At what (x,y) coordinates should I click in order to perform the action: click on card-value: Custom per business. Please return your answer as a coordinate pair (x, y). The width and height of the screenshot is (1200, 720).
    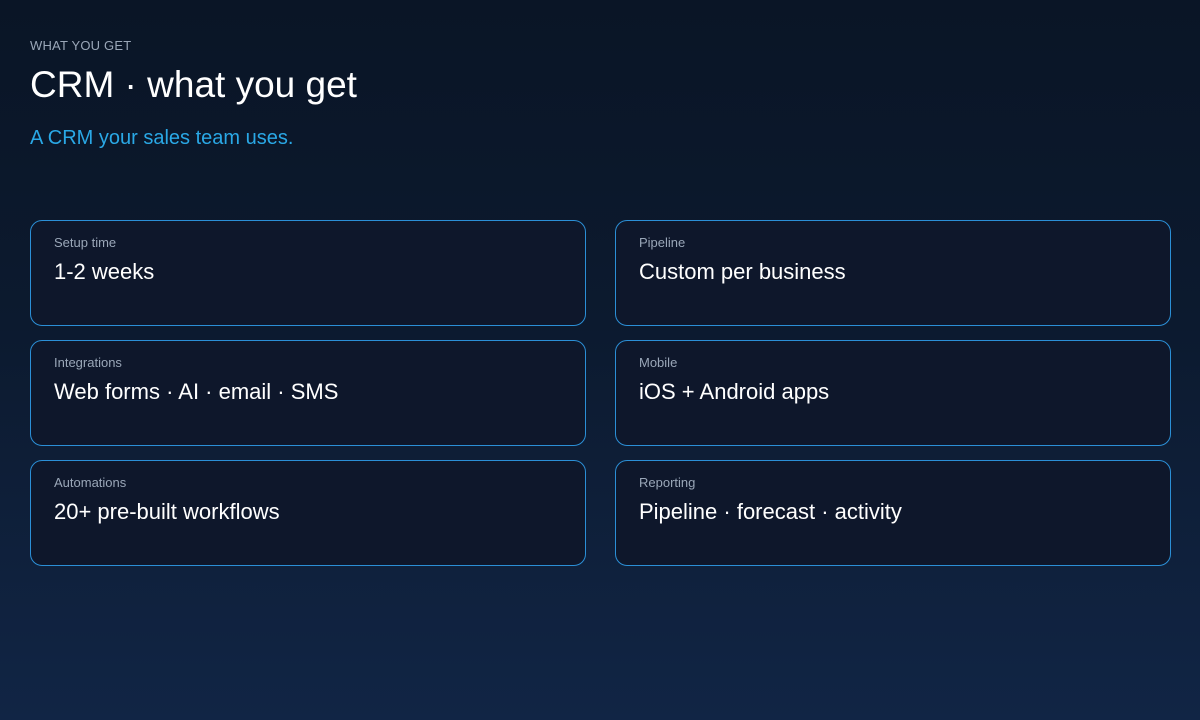
    Looking at the image, I should click on (742, 271).